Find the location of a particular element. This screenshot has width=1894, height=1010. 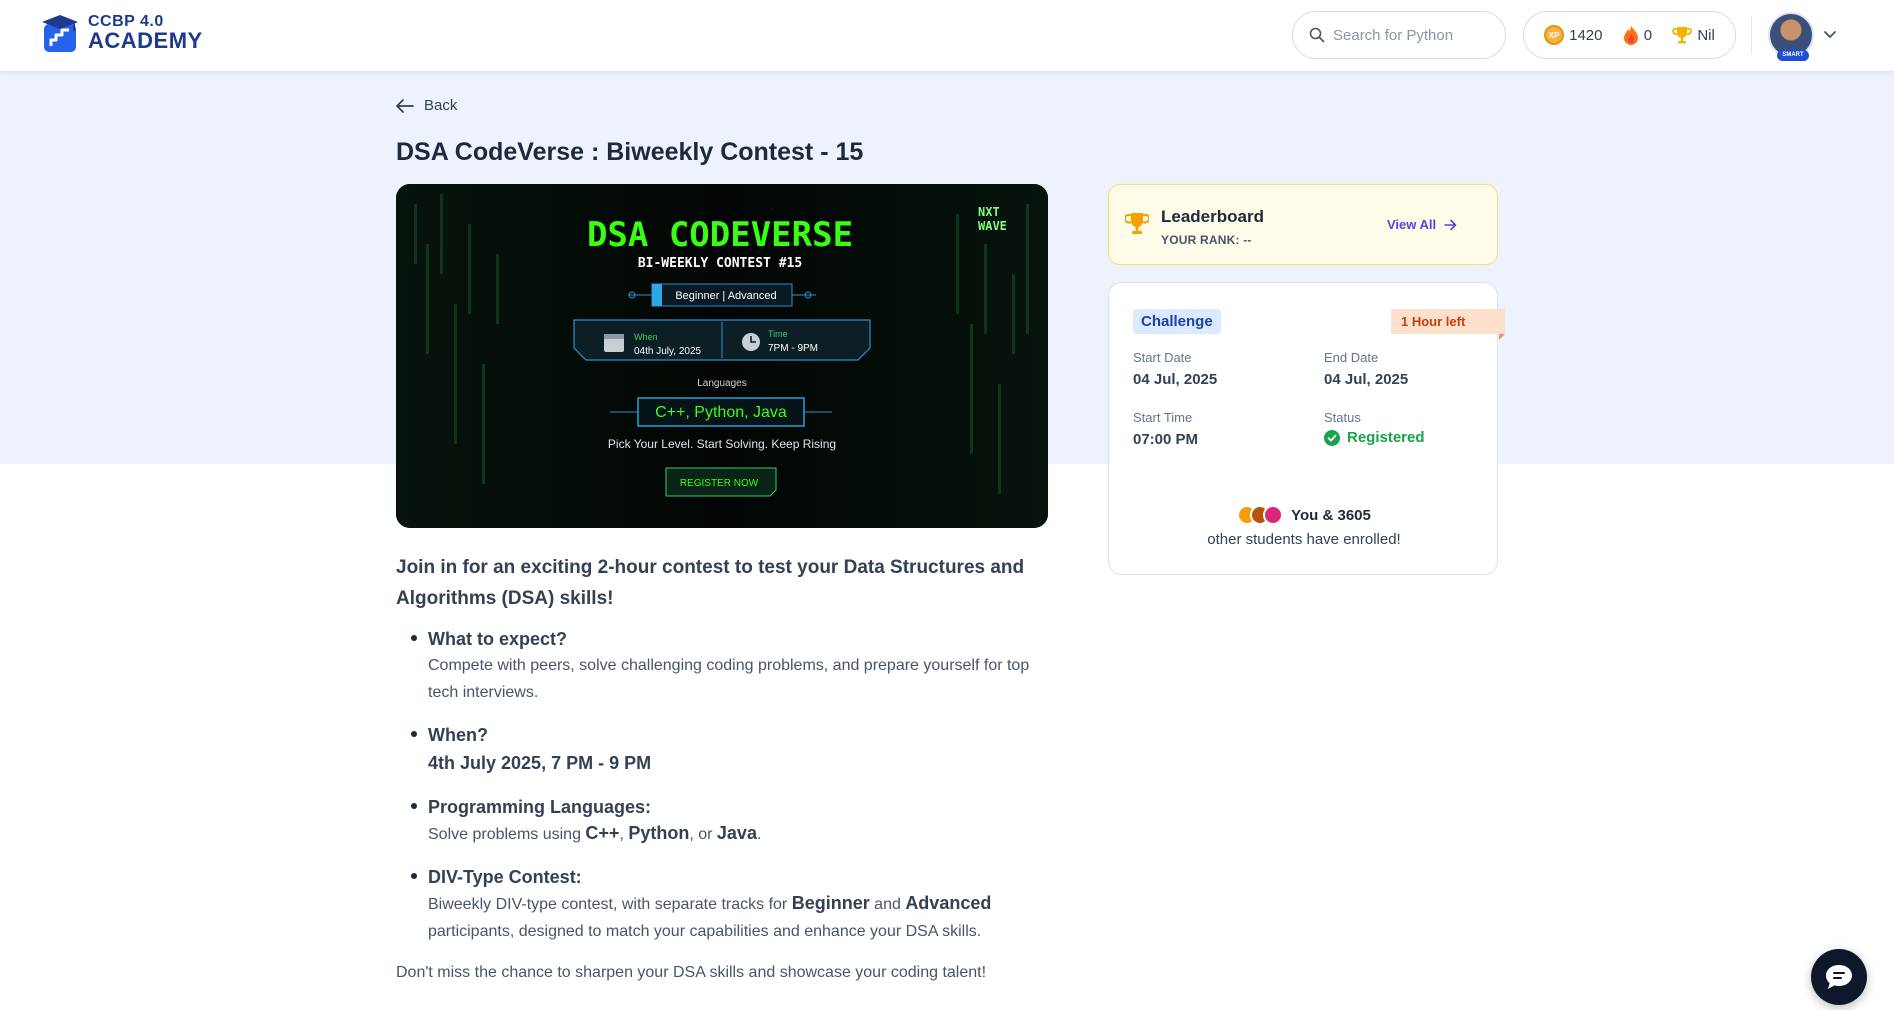

start-date-value: 04 Jul, 2025 is located at coordinates (1175, 379).